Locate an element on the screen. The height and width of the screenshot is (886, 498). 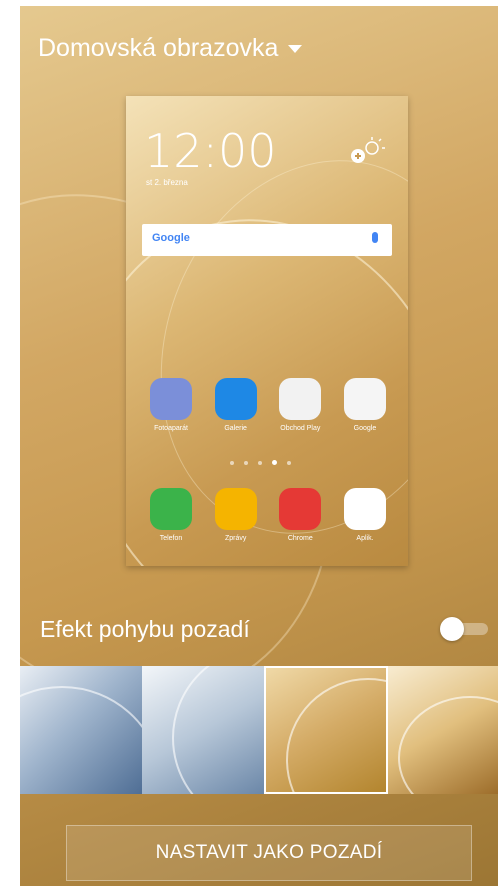
app-label: Fotoaparát is located at coordinates (171, 428).